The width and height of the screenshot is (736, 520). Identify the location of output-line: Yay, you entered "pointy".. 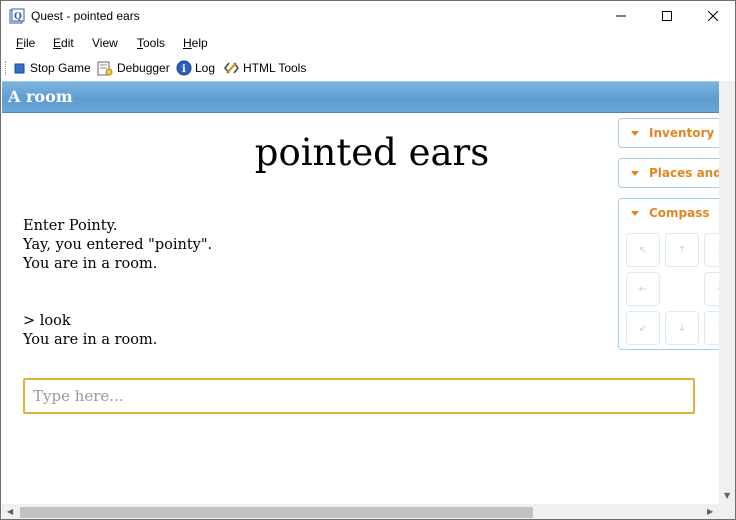
(118, 245).